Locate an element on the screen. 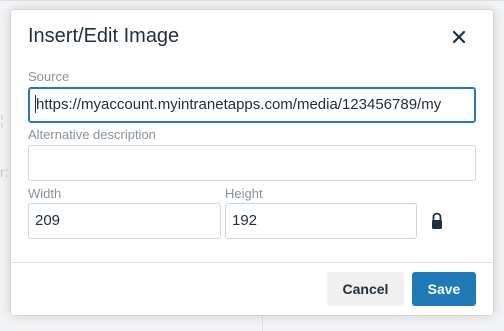  text-caret is located at coordinates (35, 104).